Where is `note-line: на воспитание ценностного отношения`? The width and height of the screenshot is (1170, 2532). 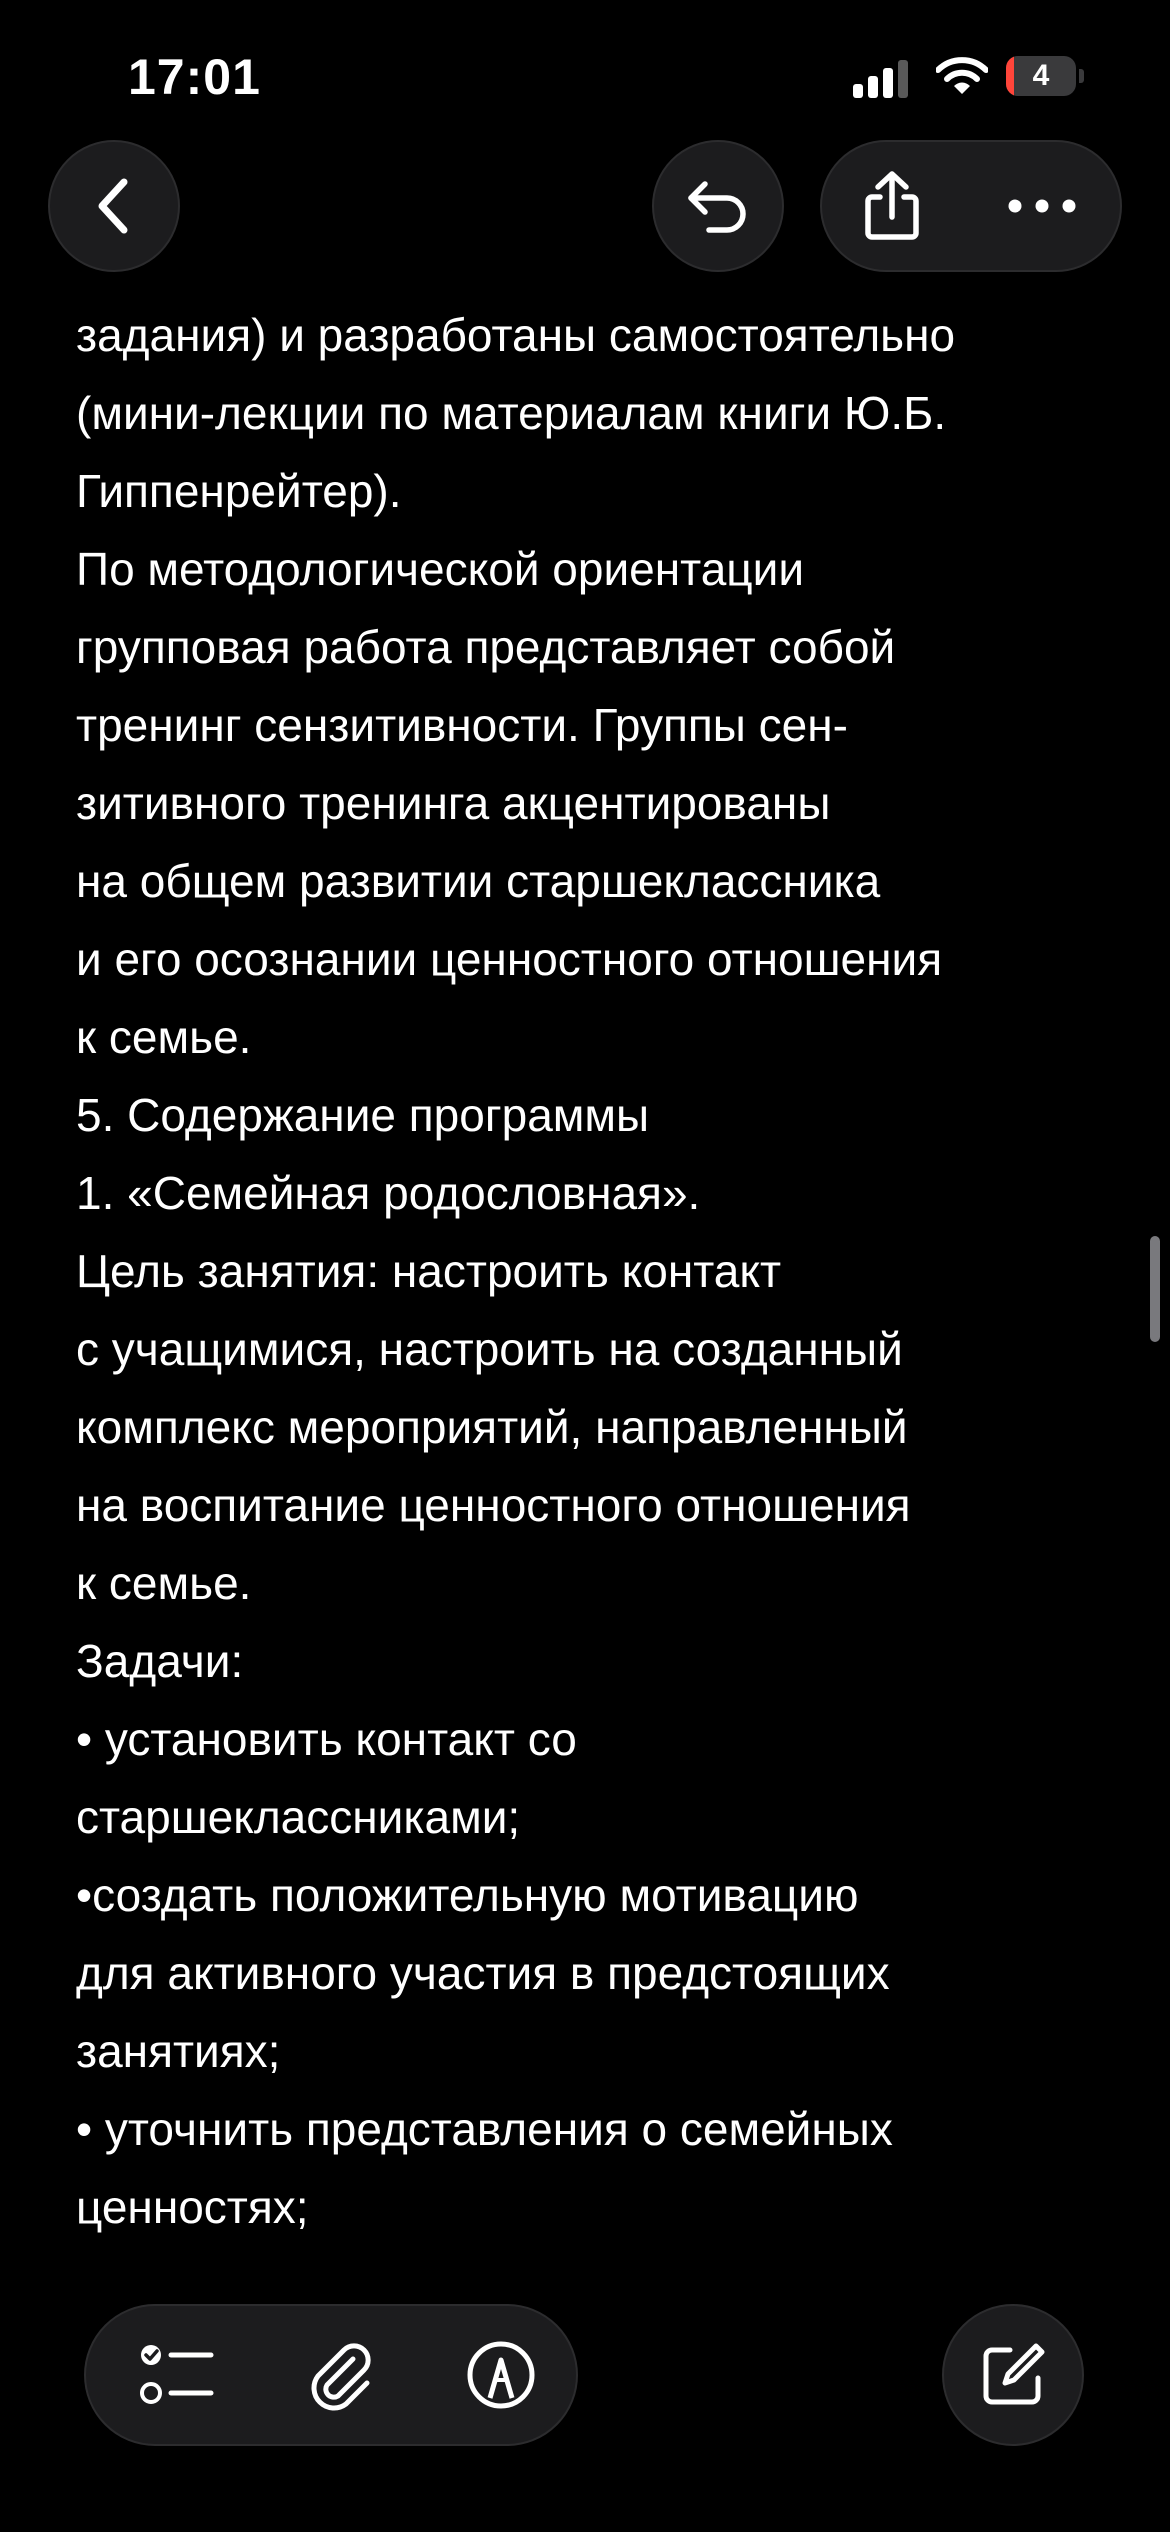 note-line: на воспитание ценностного отношения is located at coordinates (493, 1505).